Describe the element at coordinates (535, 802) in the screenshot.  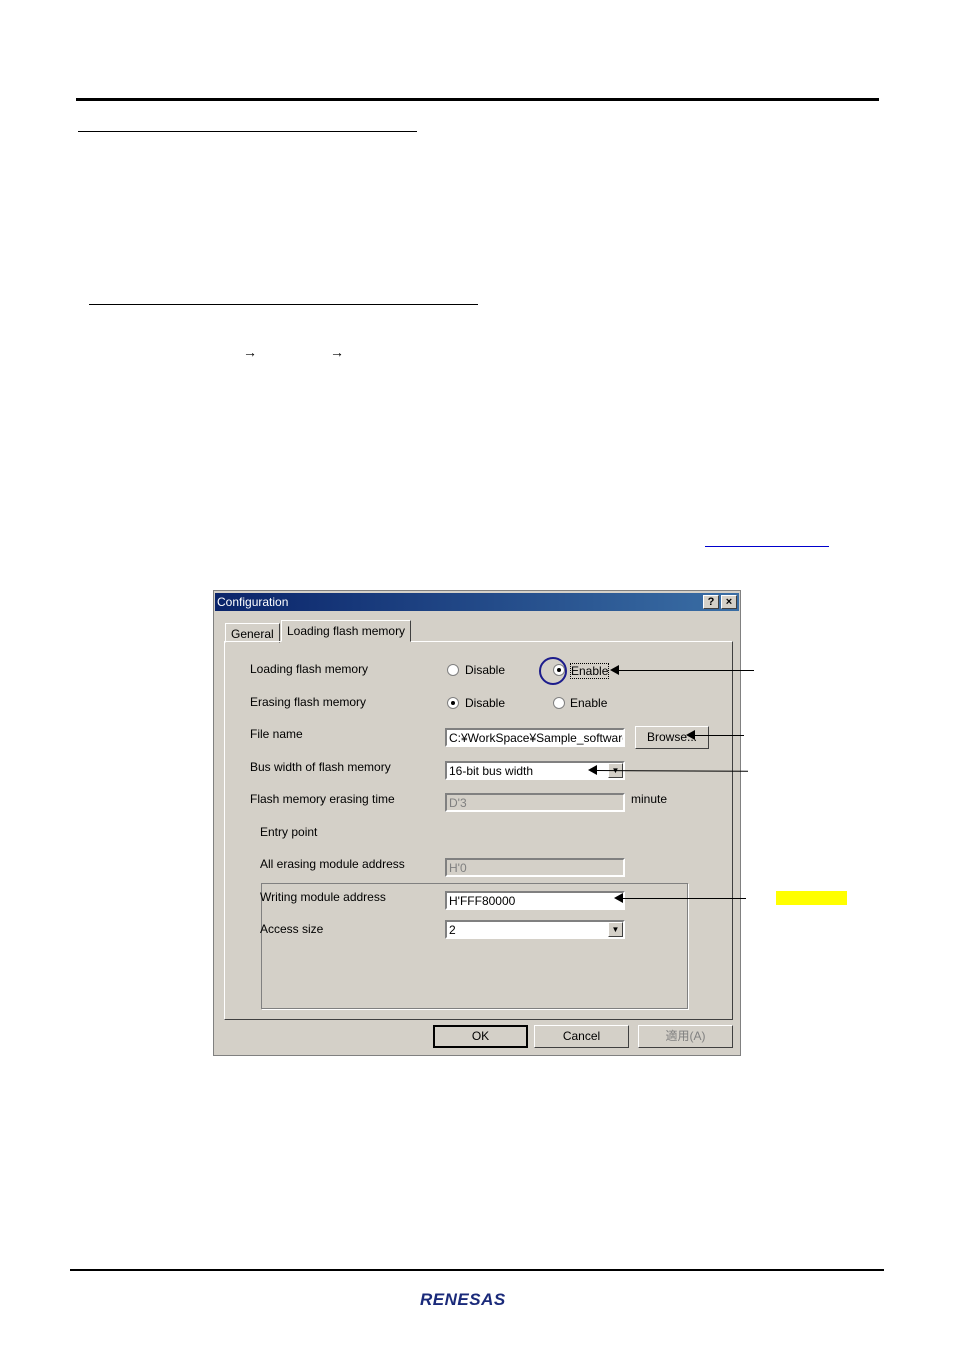
I see `erase-time-input: D'3` at that location.